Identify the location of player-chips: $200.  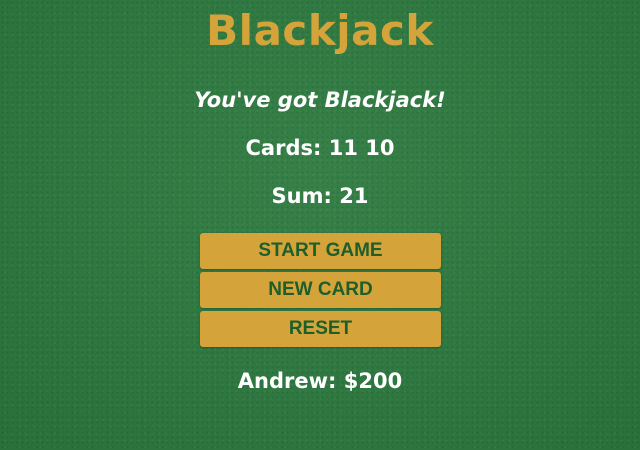
(373, 381).